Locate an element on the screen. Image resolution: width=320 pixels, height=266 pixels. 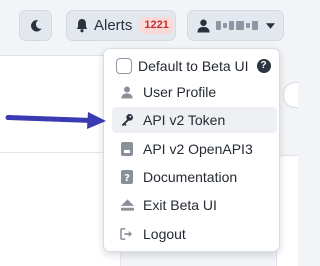
pointer-arrow-annotation is located at coordinates (55, 120).